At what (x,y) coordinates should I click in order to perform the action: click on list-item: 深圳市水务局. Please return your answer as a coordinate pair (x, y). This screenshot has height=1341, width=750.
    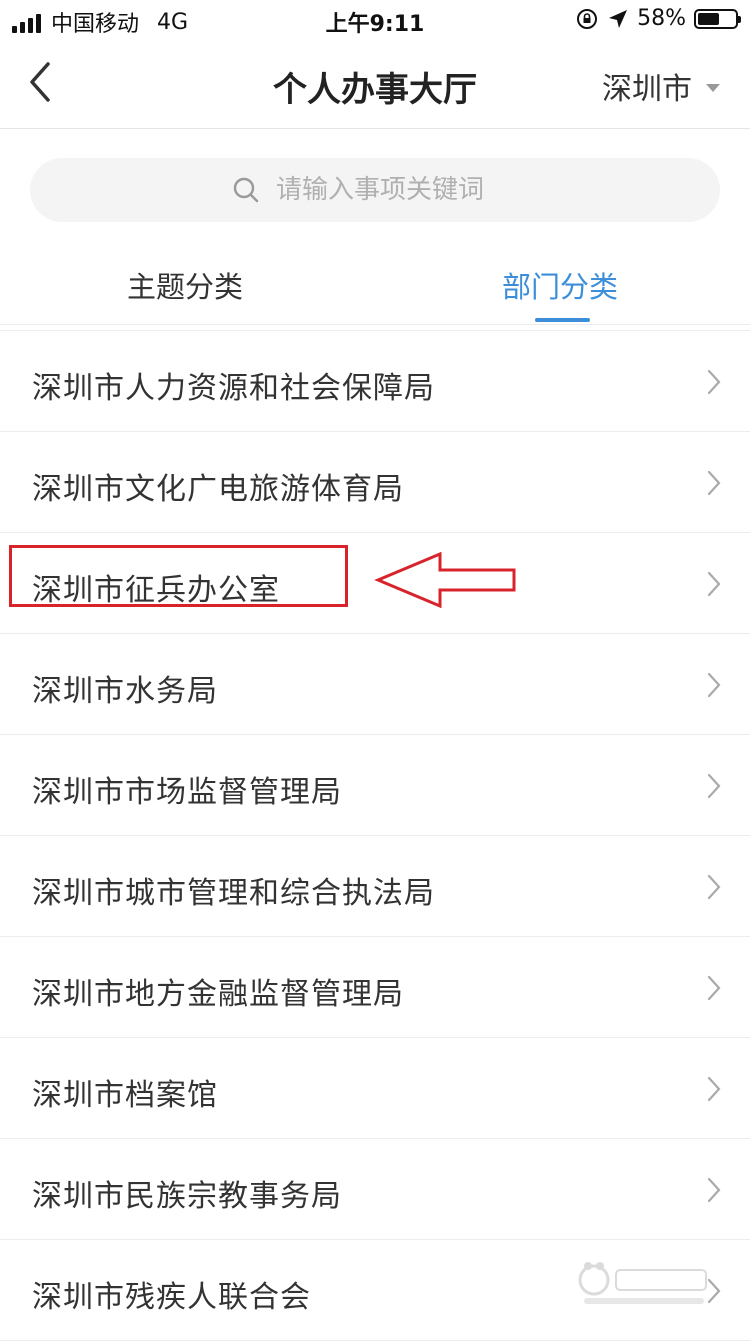
    Looking at the image, I should click on (375, 684).